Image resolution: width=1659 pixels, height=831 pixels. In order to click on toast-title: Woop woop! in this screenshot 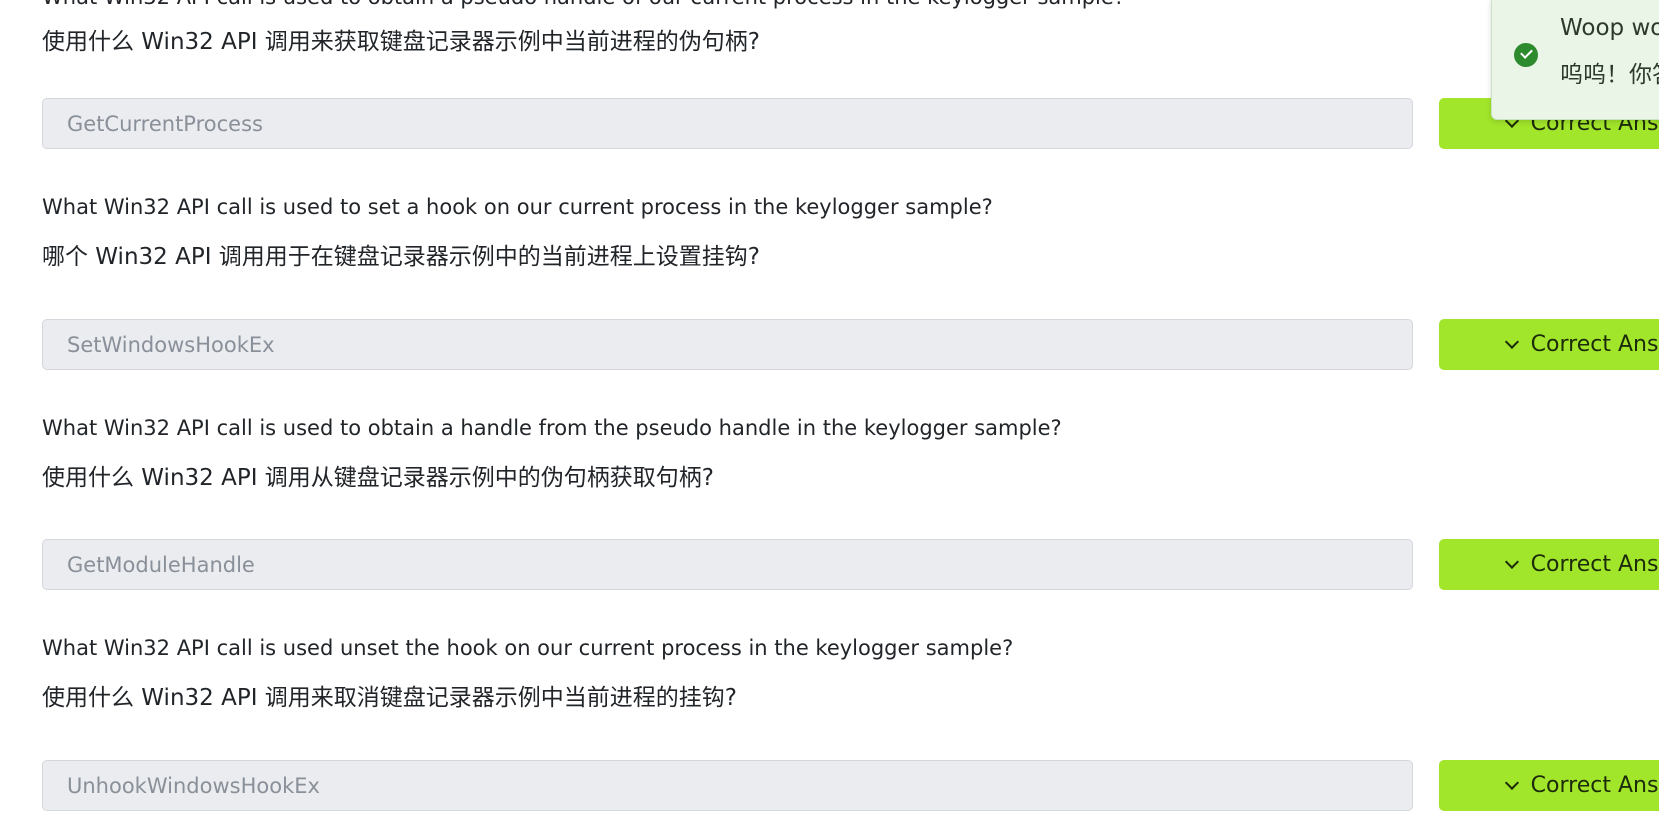, I will do `click(1609, 28)`.